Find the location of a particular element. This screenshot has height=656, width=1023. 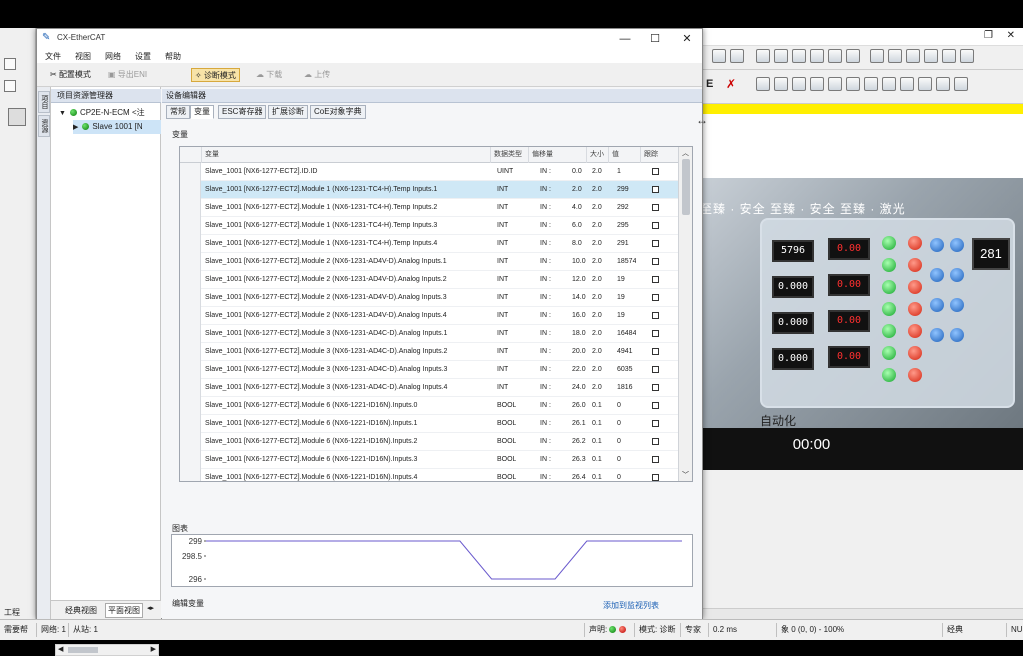

expand-arrow-icon: ▼ is located at coordinates (62, 113).